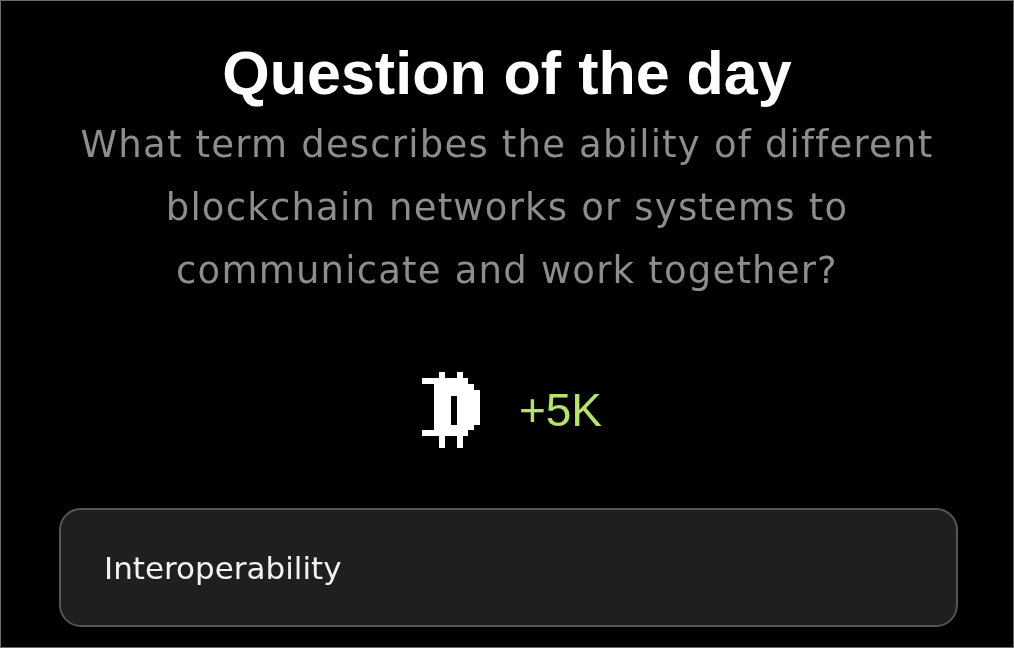  Describe the element at coordinates (560, 410) in the screenshot. I see `reward-amount: +5K` at that location.